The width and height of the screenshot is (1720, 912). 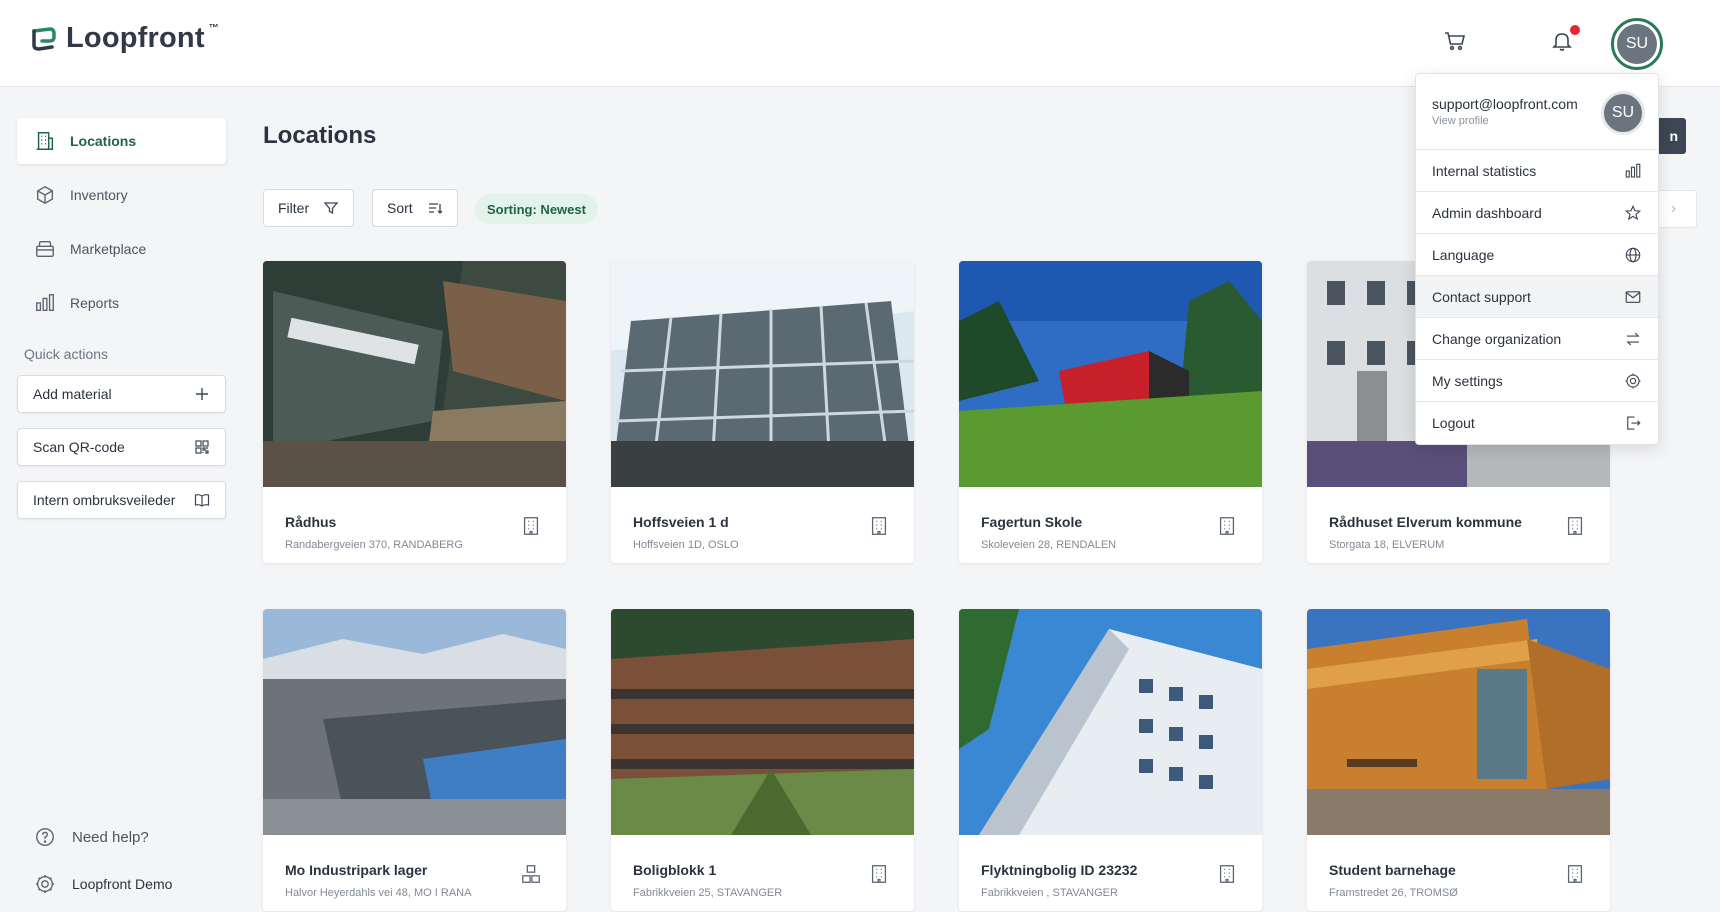 What do you see at coordinates (331, 208) in the screenshot?
I see `filter-icon` at bounding box center [331, 208].